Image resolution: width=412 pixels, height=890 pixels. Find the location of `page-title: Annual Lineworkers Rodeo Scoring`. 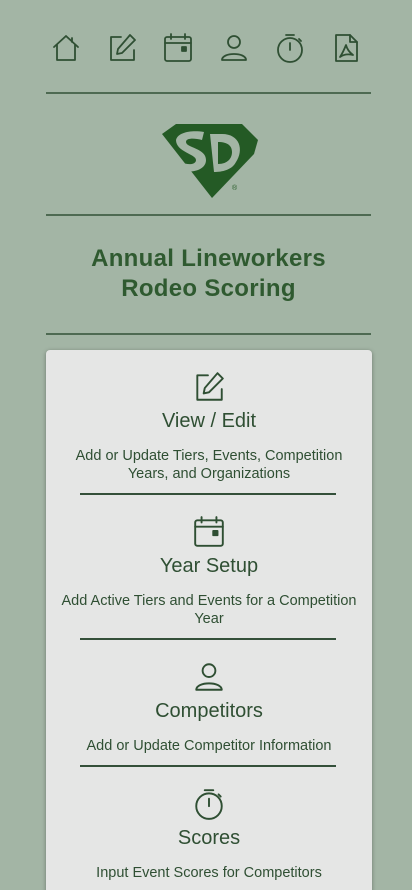

page-title: Annual Lineworkers Rodeo Scoring is located at coordinates (208, 274).